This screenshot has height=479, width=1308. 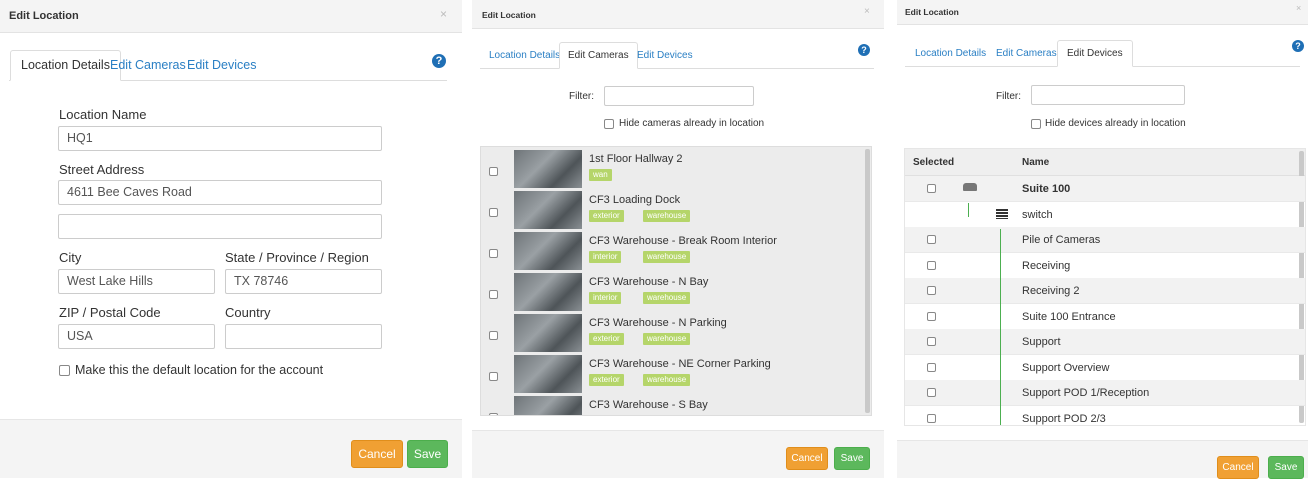 What do you see at coordinates (1105, 317) in the screenshot?
I see `table-row: Suite 100 Entrance` at bounding box center [1105, 317].